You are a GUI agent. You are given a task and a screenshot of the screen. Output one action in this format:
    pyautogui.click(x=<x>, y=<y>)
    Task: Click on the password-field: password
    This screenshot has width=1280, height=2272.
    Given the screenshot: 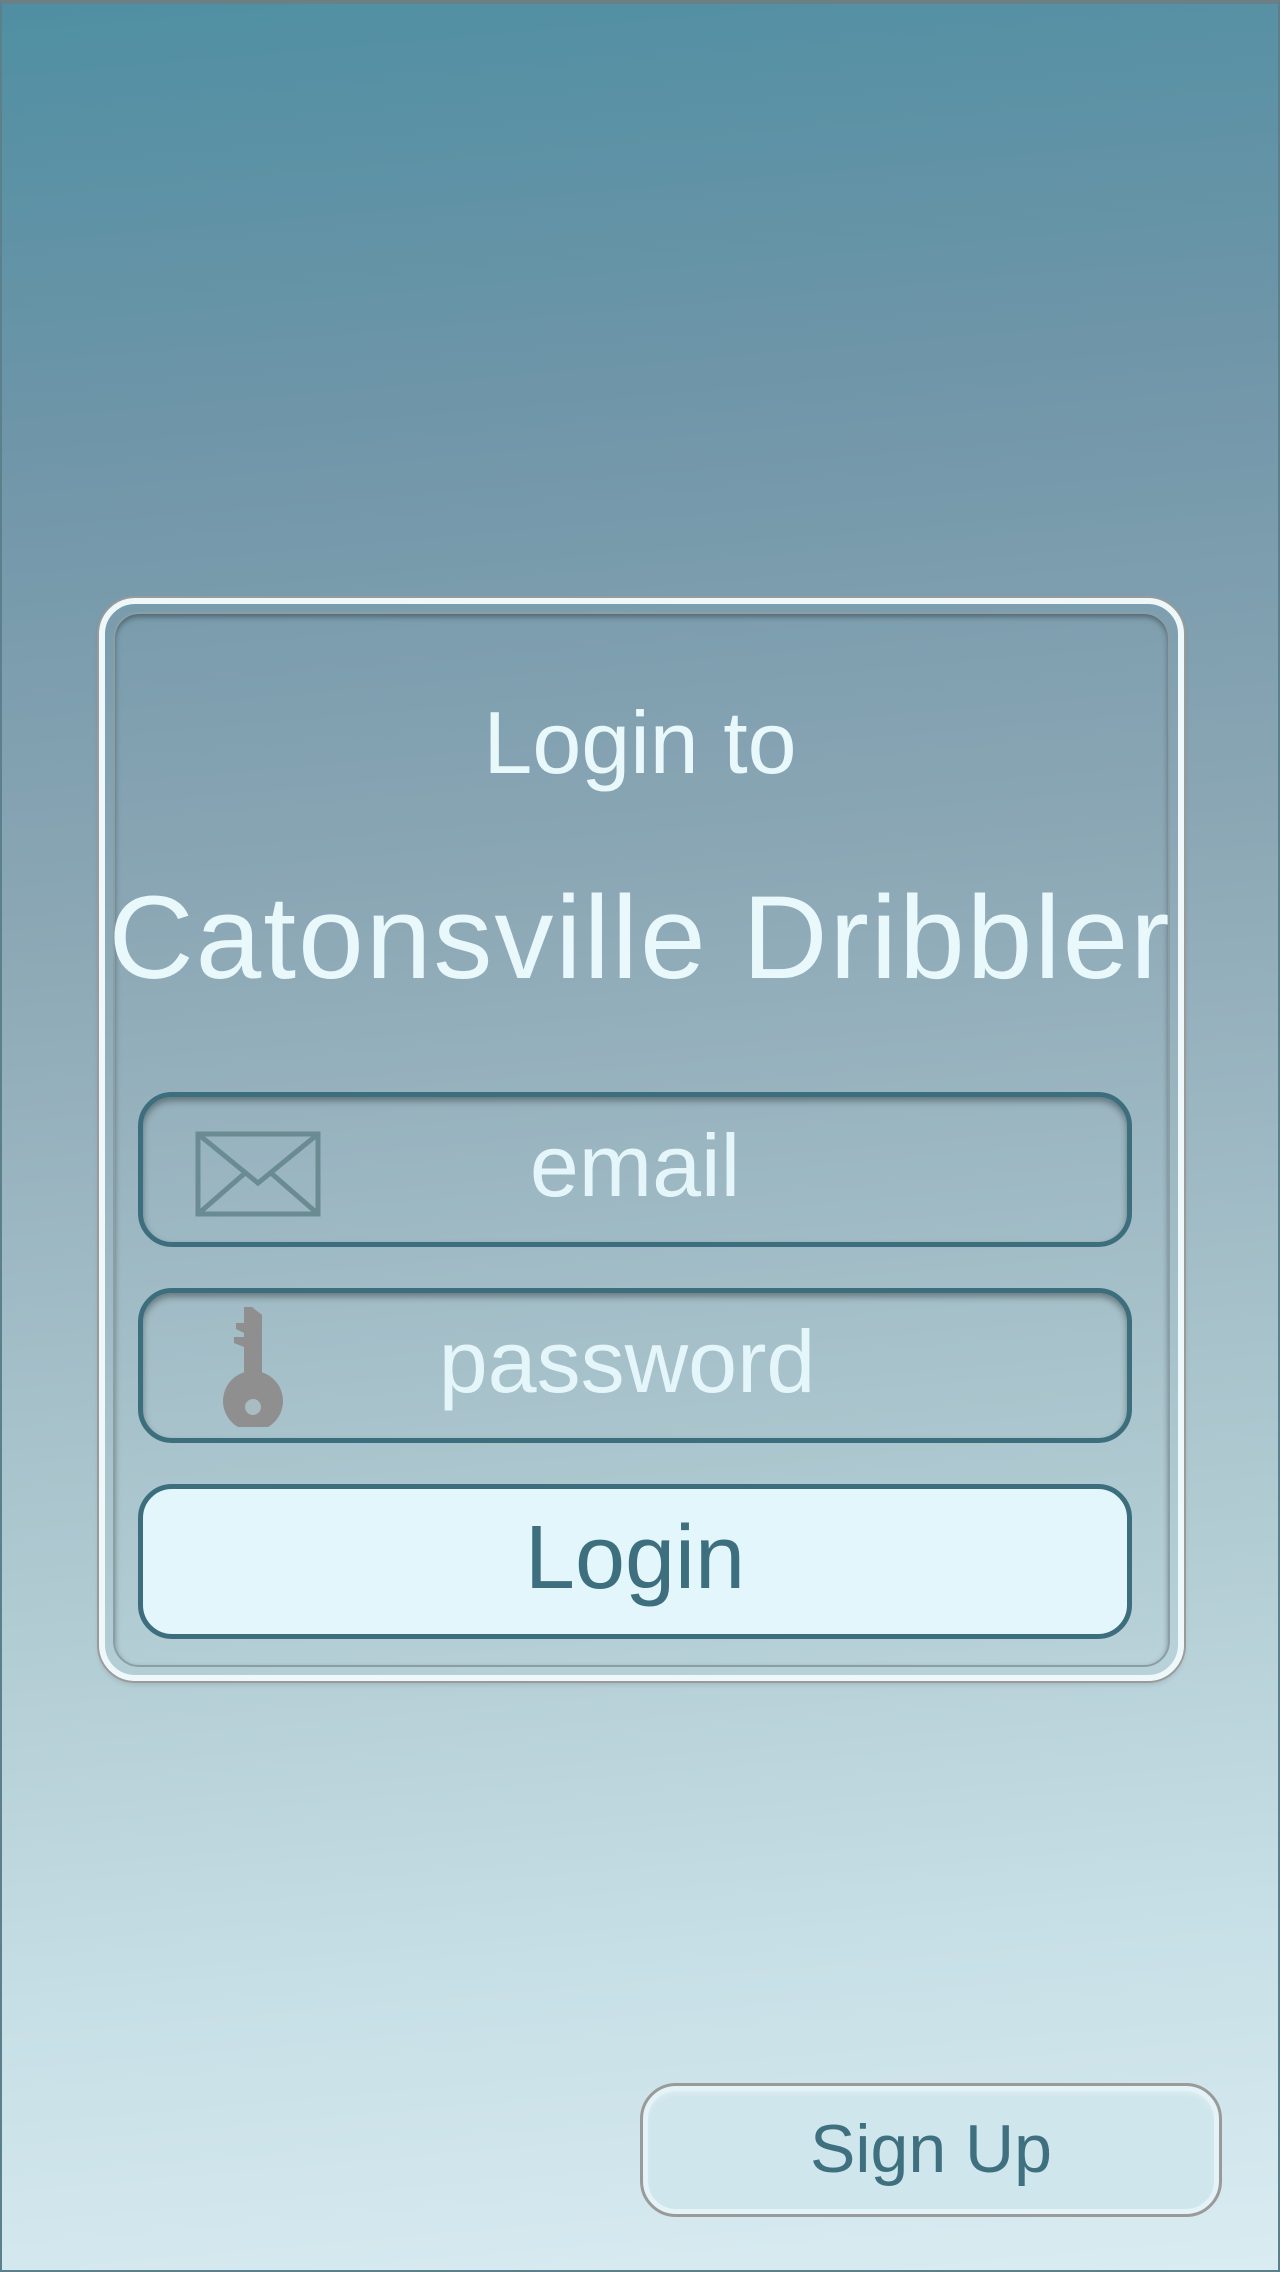 What is the action you would take?
    pyautogui.click(x=635, y=1365)
    